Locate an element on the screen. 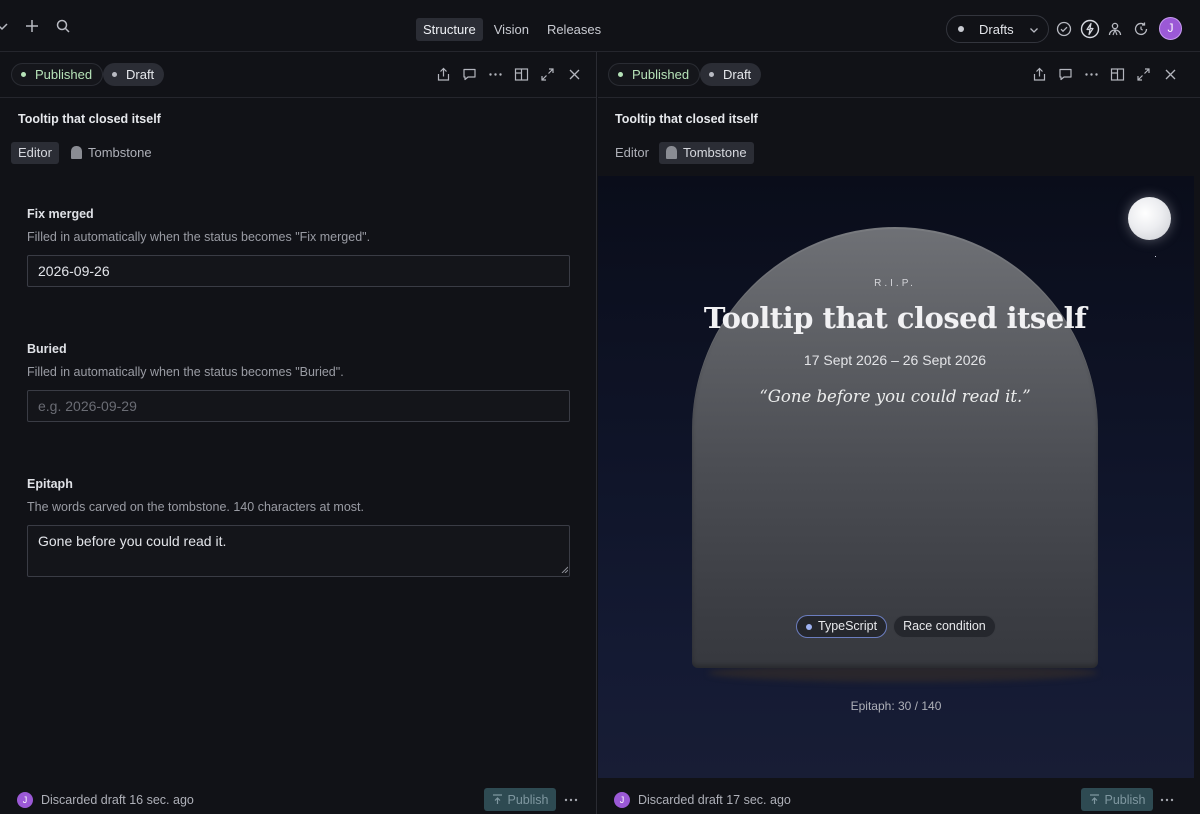 This screenshot has height=814, width=1200. draft-status-text: Discarded draft 16 sec. ago is located at coordinates (117, 800).